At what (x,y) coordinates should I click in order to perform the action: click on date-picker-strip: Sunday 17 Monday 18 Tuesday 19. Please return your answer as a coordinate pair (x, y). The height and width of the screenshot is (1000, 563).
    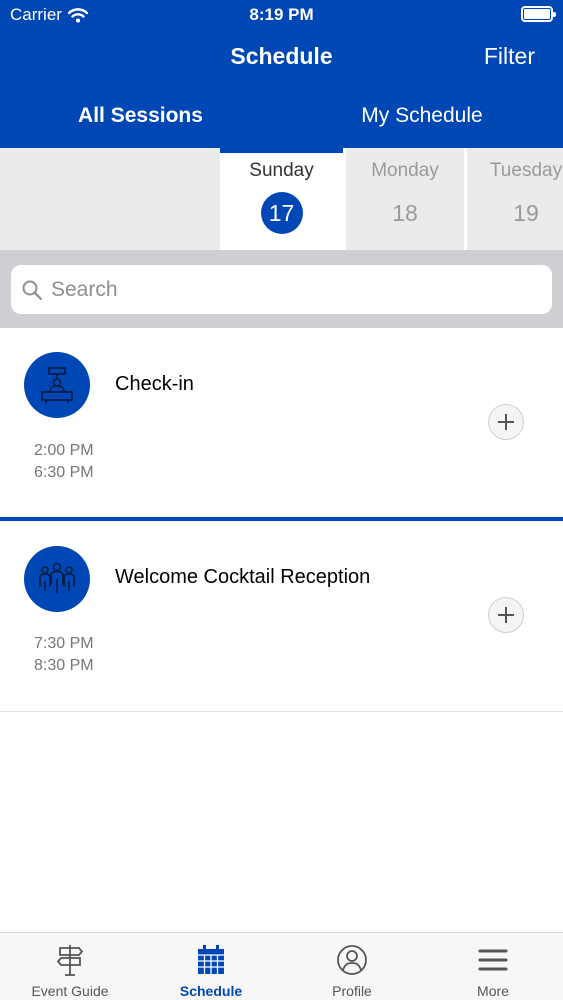
    Looking at the image, I should click on (281, 199).